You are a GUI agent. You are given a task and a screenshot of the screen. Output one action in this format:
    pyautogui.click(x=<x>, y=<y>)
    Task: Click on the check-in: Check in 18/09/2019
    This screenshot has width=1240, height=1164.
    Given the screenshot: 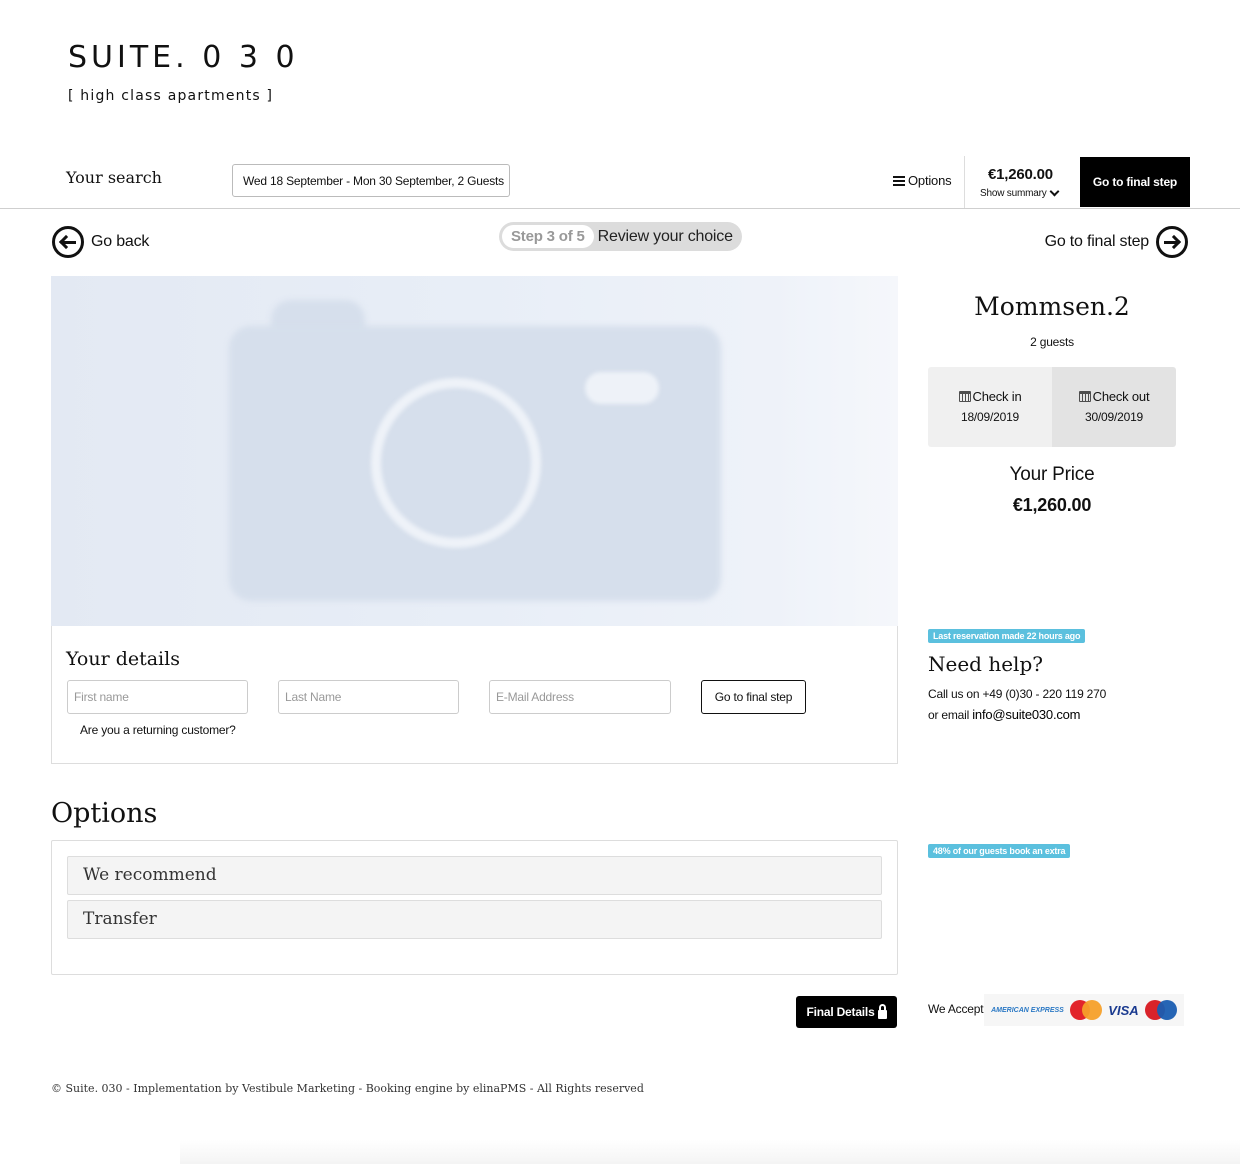 What is the action you would take?
    pyautogui.click(x=990, y=407)
    